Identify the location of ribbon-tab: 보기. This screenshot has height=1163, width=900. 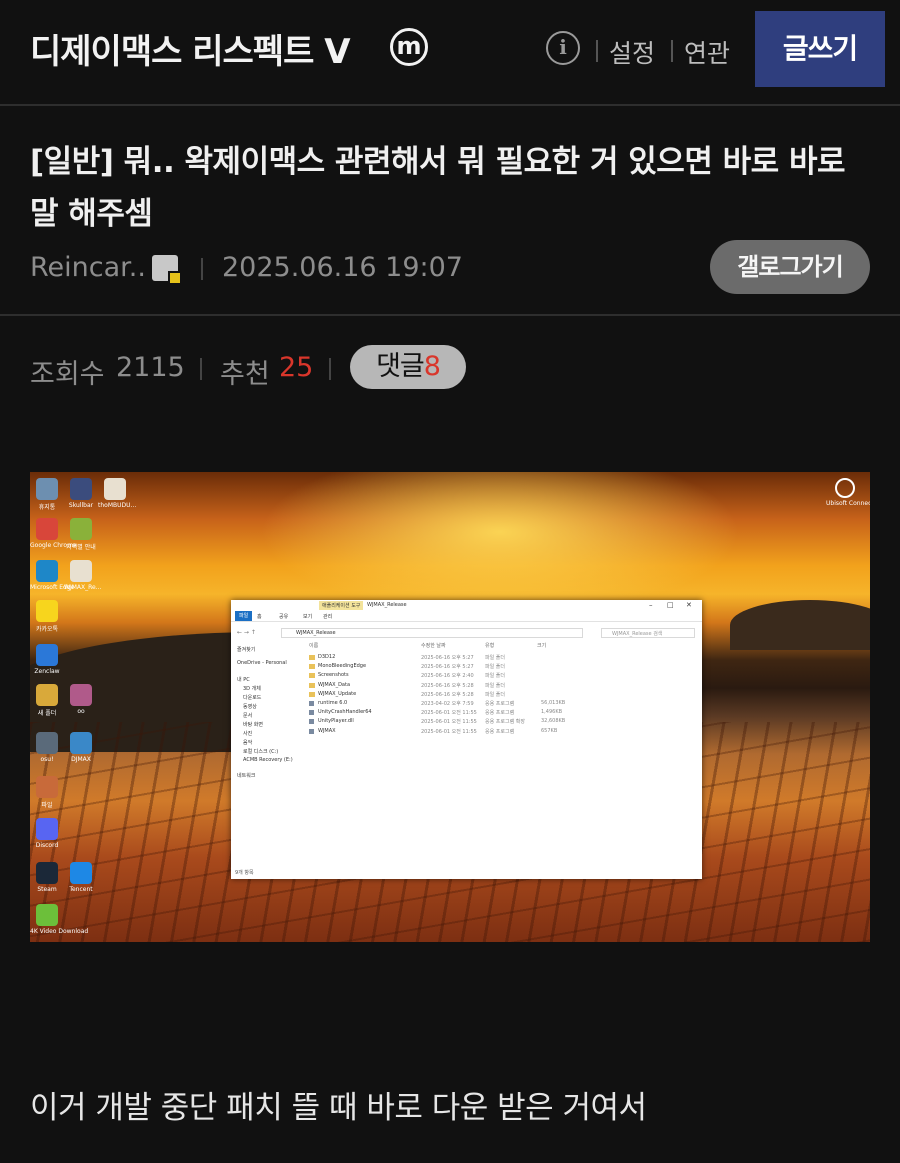
(307, 616).